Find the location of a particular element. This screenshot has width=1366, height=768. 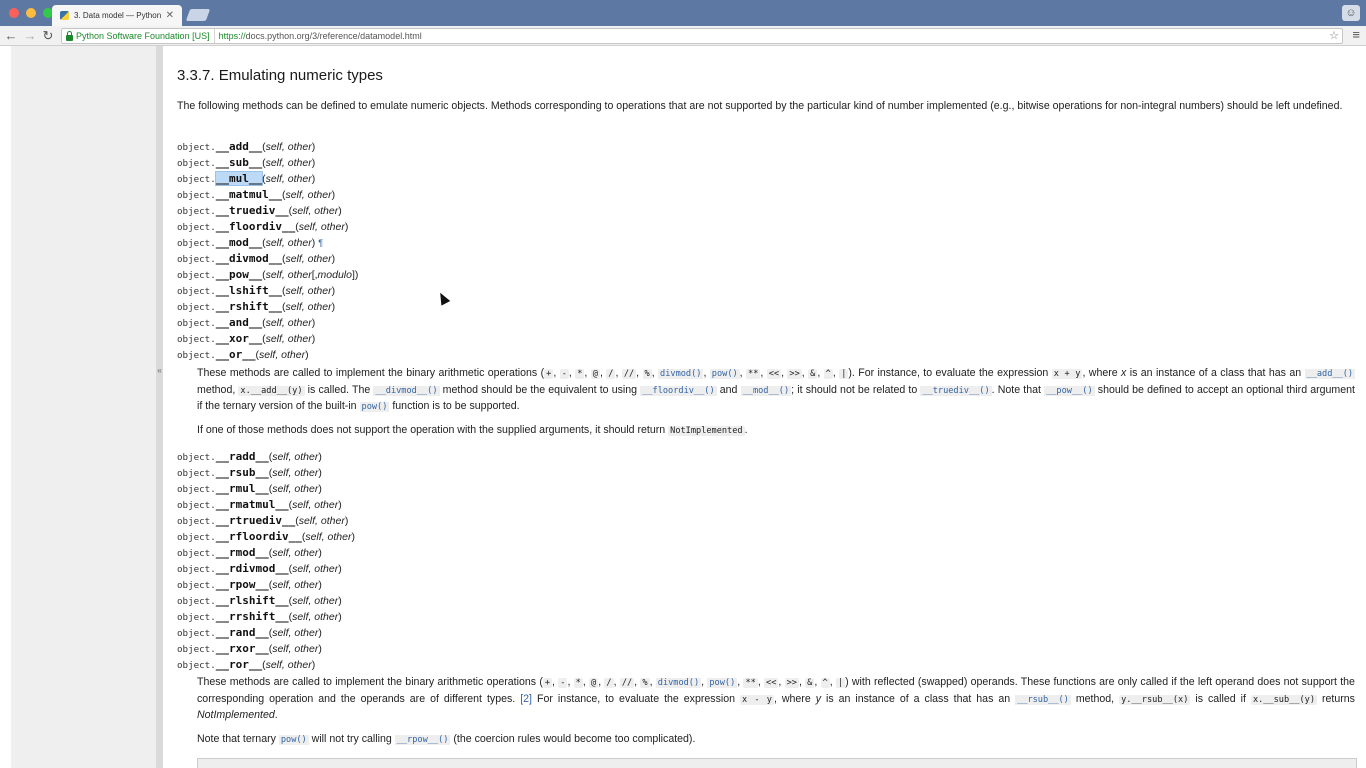

method-signature: object. __radd__(self, other) is located at coordinates (249, 456).